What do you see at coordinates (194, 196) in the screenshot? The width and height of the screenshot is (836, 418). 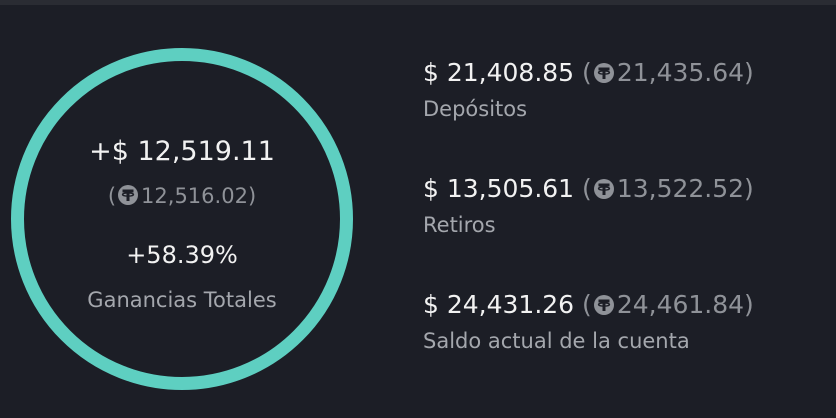 I see `profit-usdt-value: 12,516.02` at bounding box center [194, 196].